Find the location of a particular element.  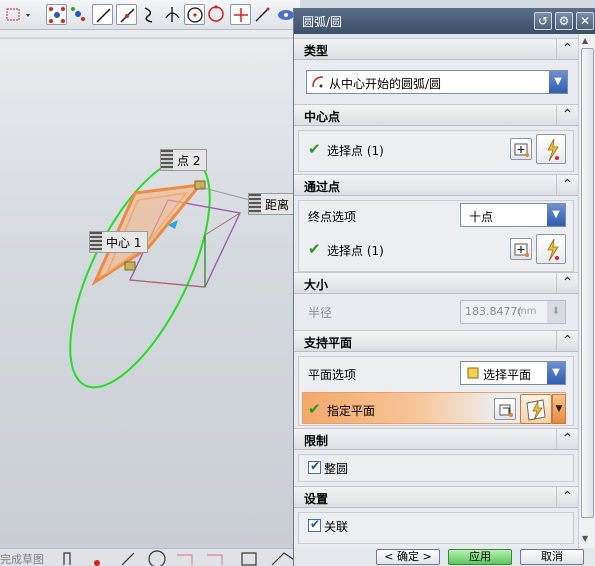

full-circle-label: 整圆 is located at coordinates (336, 468).